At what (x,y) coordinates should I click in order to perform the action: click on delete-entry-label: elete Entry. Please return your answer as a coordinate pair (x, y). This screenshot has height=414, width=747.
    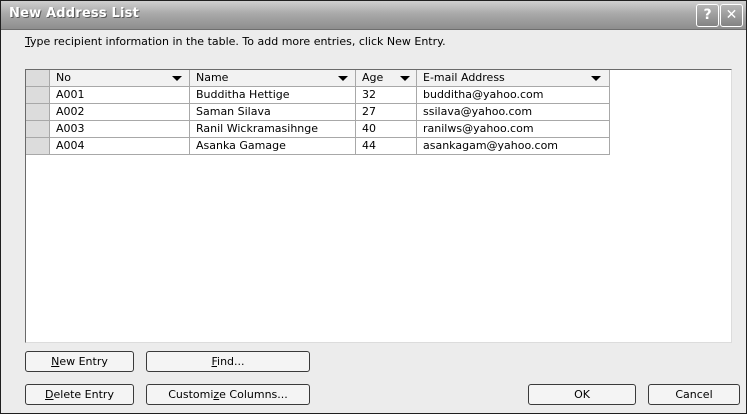
    Looking at the image, I should click on (83, 394).